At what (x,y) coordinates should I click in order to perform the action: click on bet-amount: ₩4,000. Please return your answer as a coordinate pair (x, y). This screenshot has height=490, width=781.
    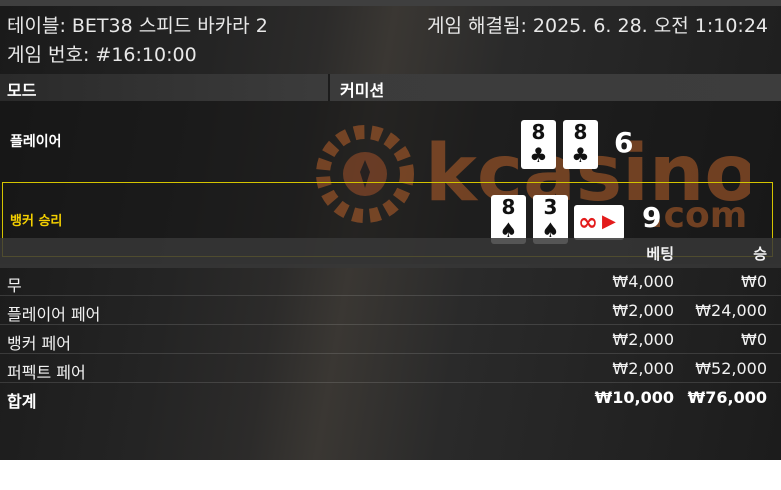
    Looking at the image, I should click on (643, 281).